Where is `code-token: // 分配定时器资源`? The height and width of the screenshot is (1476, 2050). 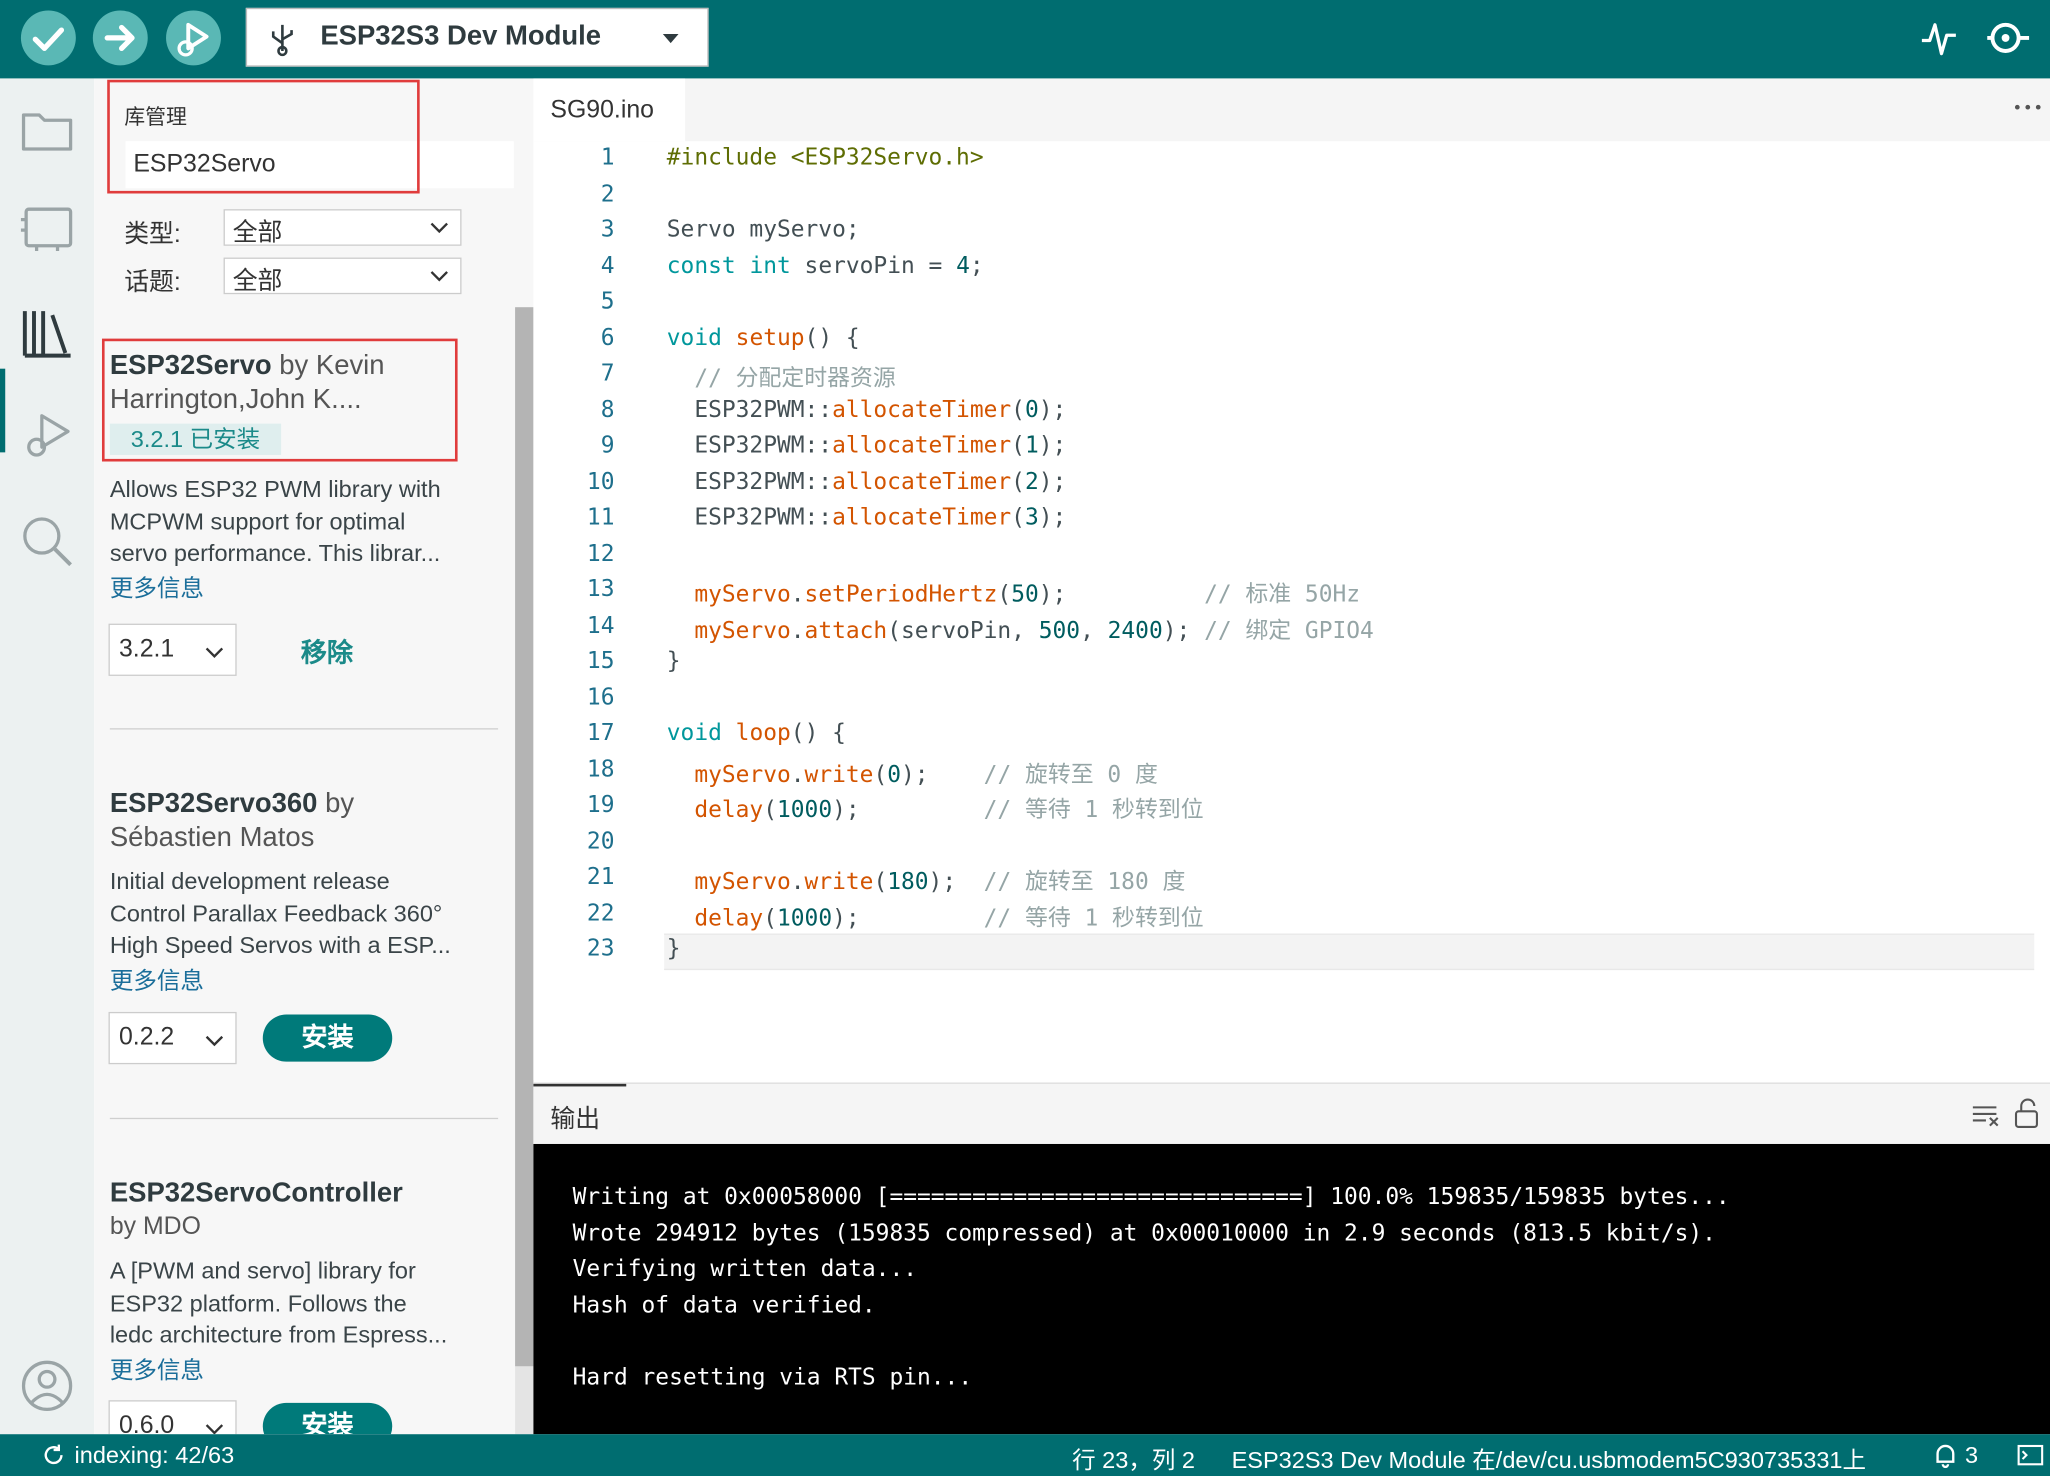 code-token: // 分配定时器资源 is located at coordinates (781, 379).